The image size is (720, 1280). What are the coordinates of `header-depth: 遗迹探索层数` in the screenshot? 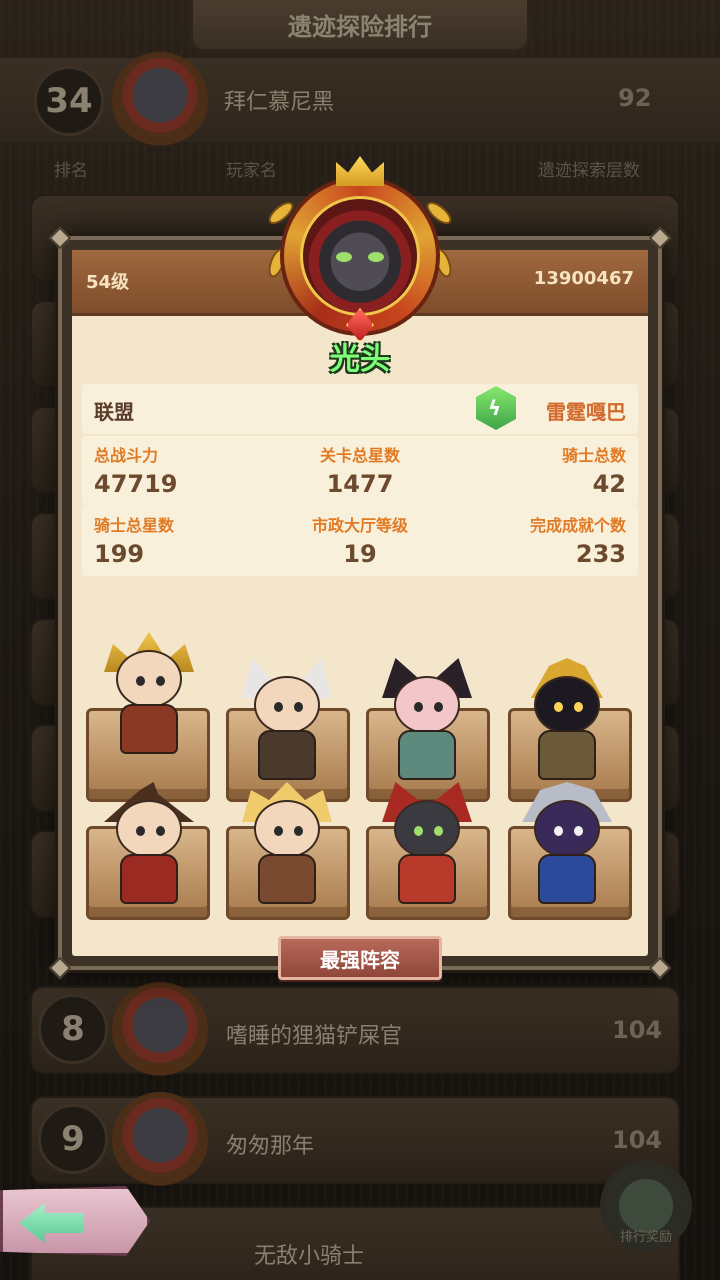 It's located at (589, 171).